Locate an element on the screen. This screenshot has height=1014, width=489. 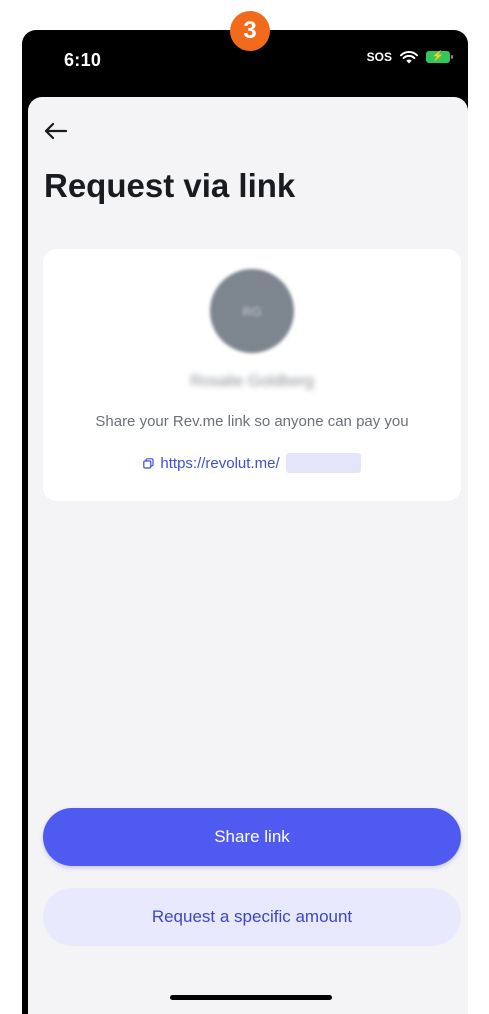
wifi-icon is located at coordinates (409, 56).